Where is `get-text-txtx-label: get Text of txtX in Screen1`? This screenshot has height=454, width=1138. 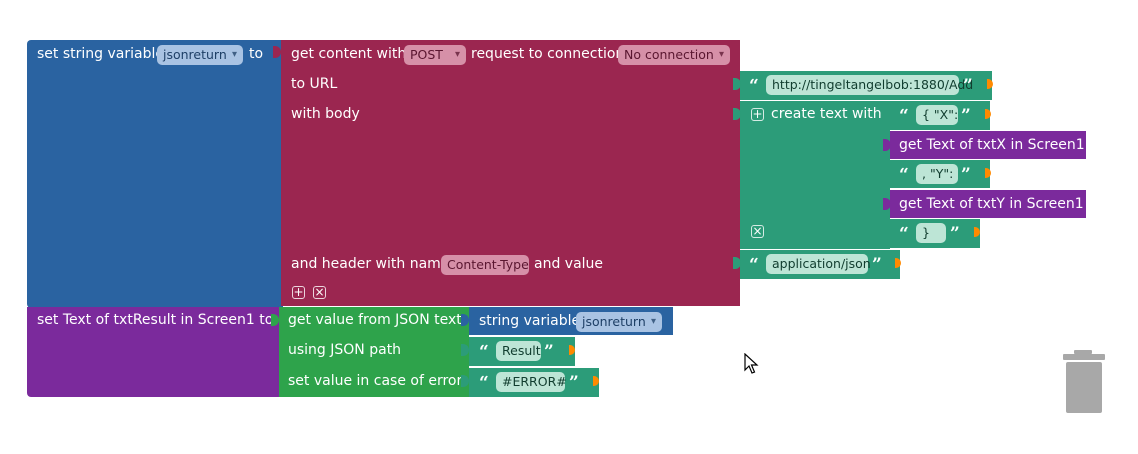
get-text-txtx-label: get Text of txtX in Screen1 is located at coordinates (992, 145).